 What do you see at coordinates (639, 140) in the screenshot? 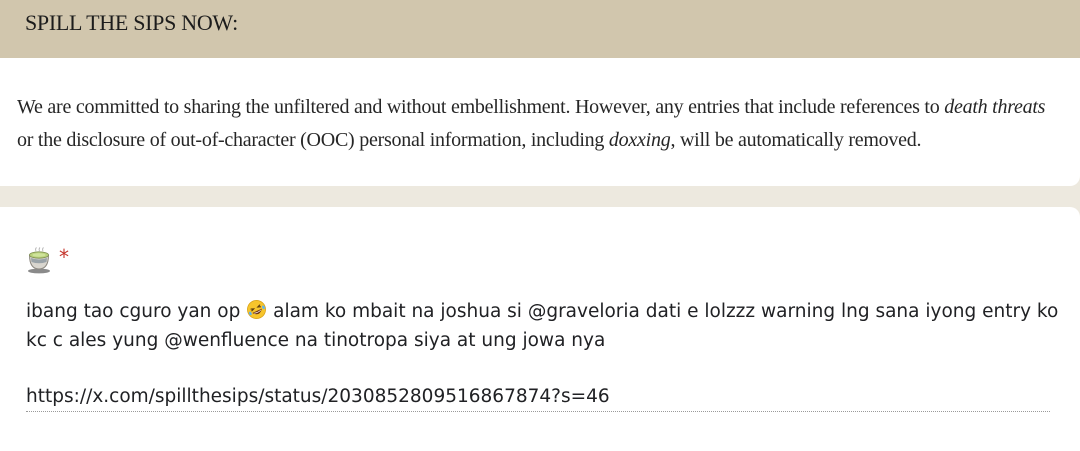
I see `description-emphasis-doxxing: doxxing` at bounding box center [639, 140].